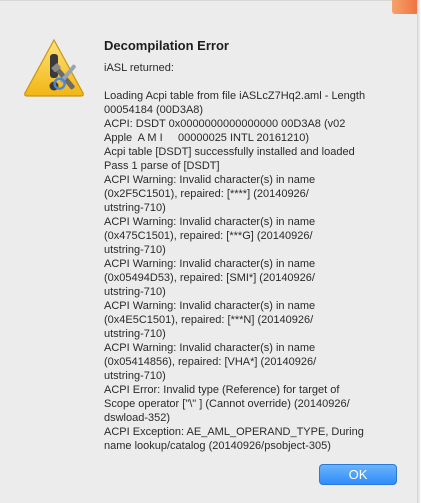 The image size is (421, 503). I want to click on message-line: dswload-352), so click(137, 418).